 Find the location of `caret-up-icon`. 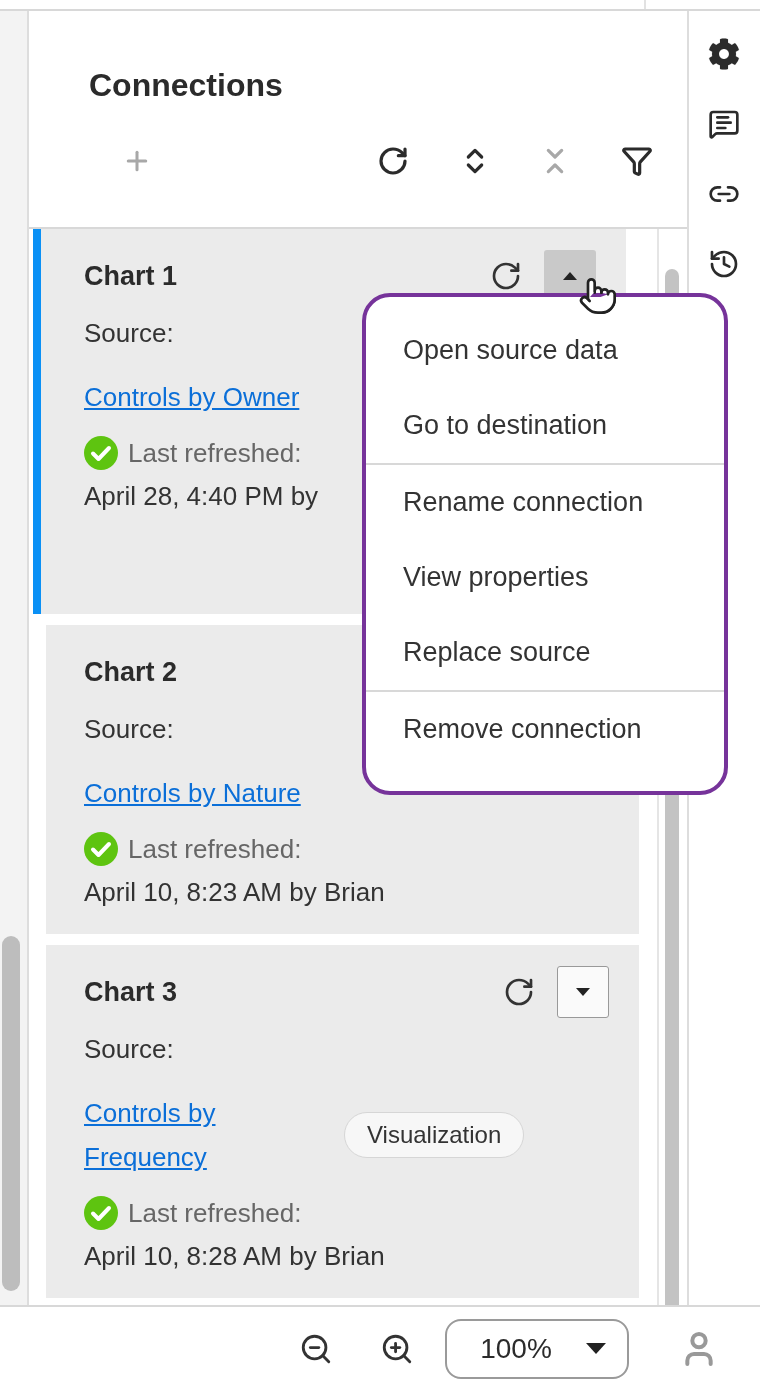

caret-up-icon is located at coordinates (570, 276).